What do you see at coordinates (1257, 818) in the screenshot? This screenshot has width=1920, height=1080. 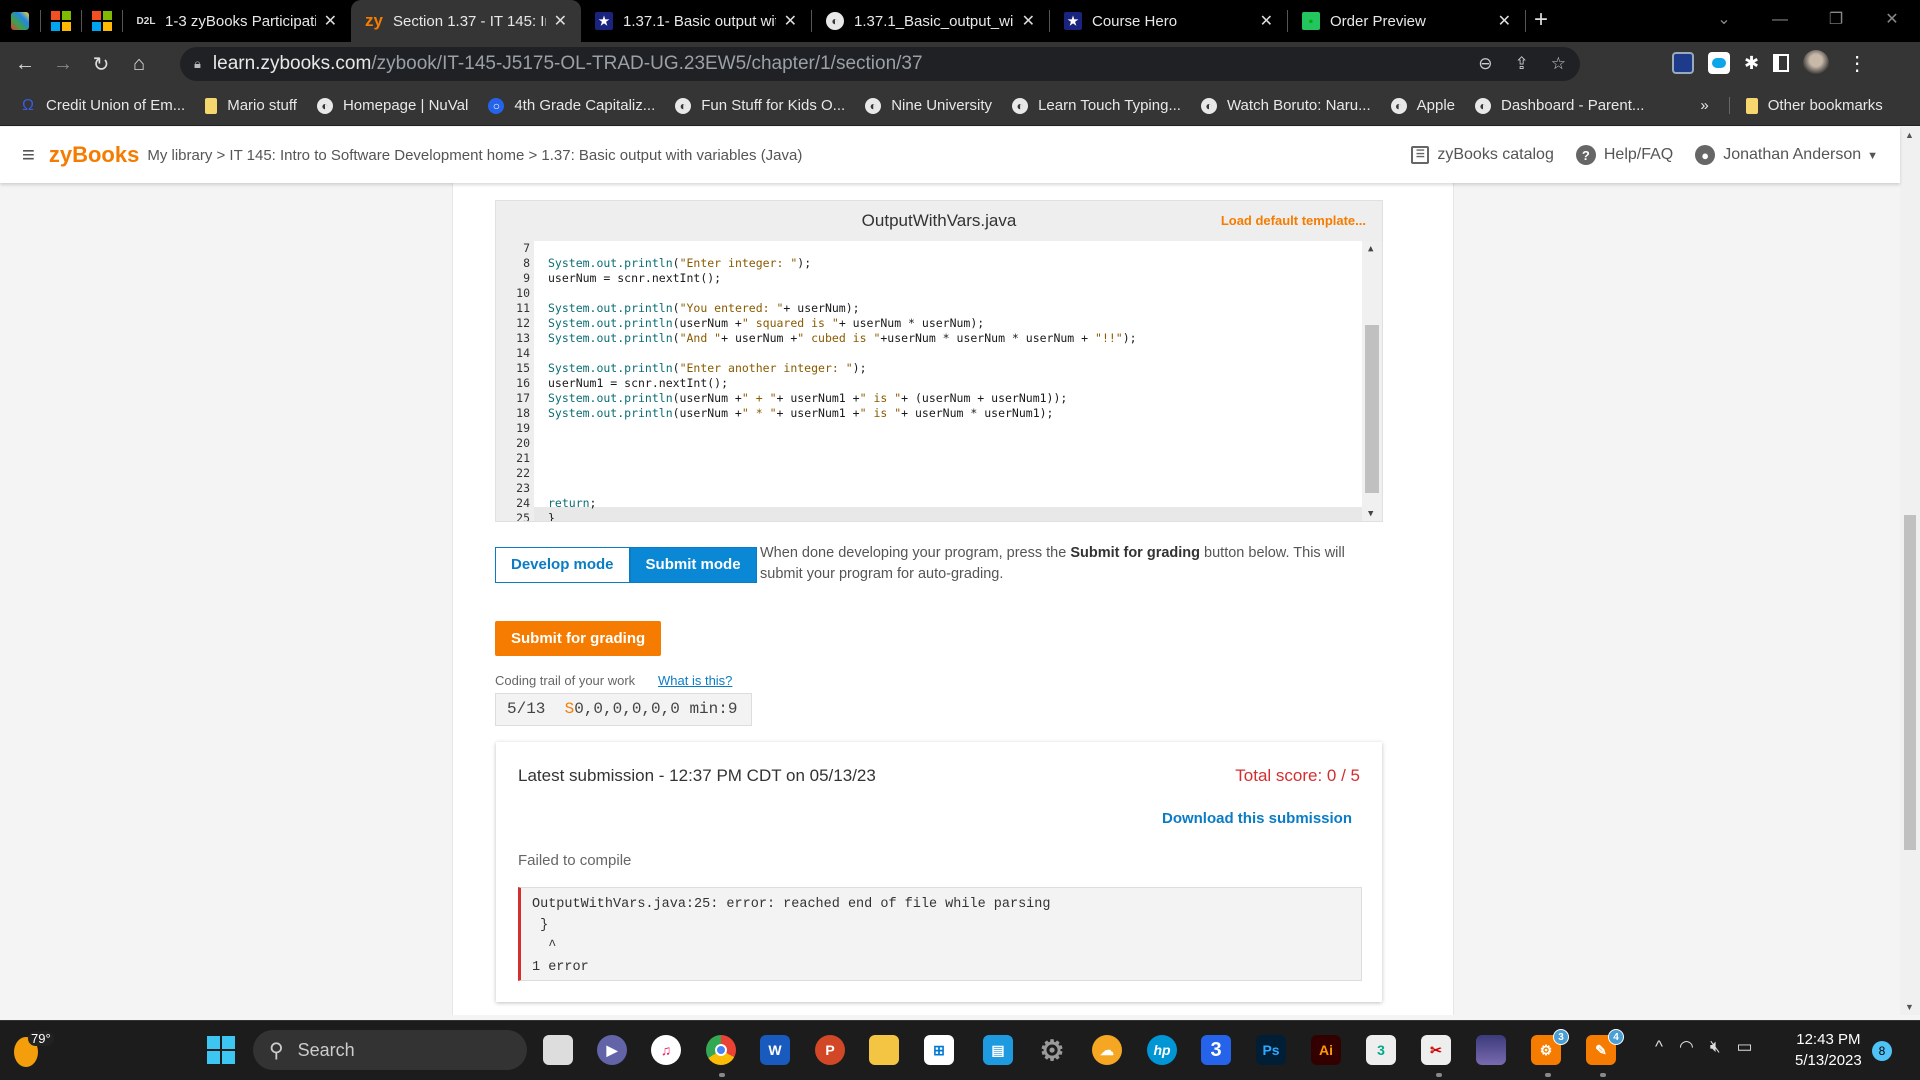 I see `download-submission-link: Download this submission` at bounding box center [1257, 818].